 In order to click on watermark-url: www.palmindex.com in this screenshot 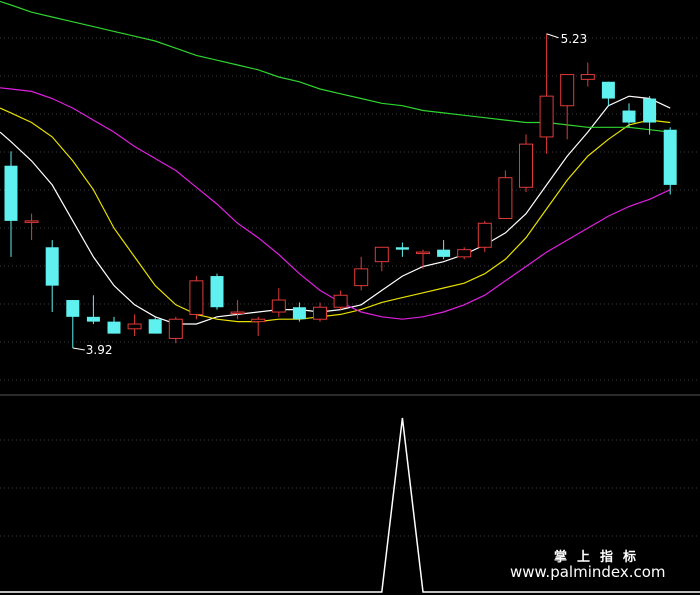, I will do `click(588, 572)`.